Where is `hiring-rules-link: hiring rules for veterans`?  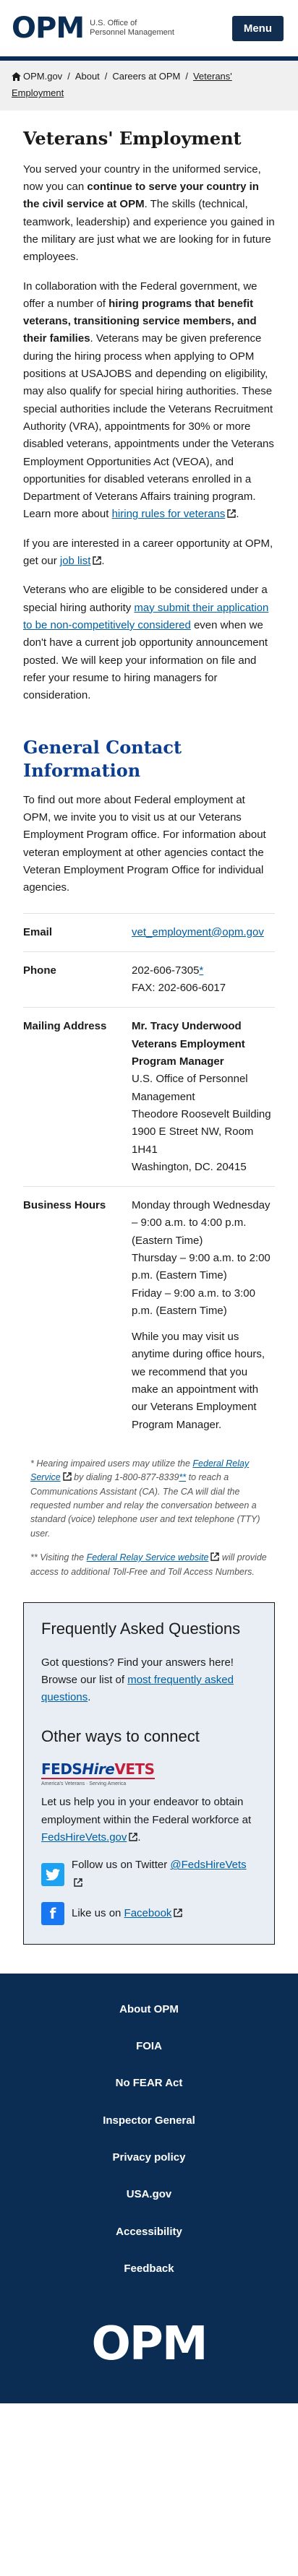
hiring-rules-link: hiring rules for veterans is located at coordinates (174, 514).